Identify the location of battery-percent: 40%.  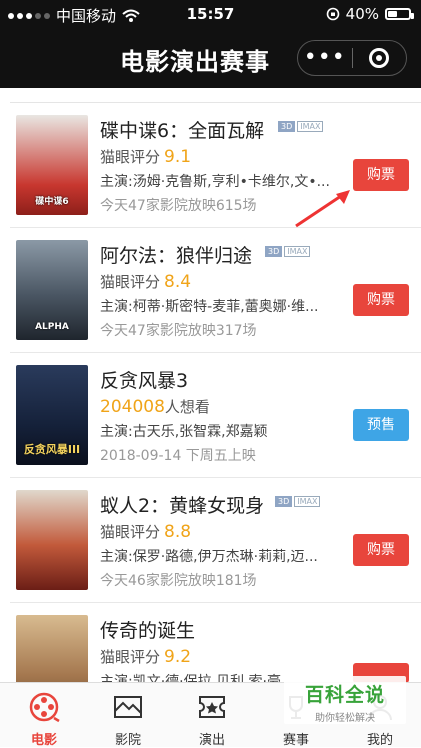
(362, 14).